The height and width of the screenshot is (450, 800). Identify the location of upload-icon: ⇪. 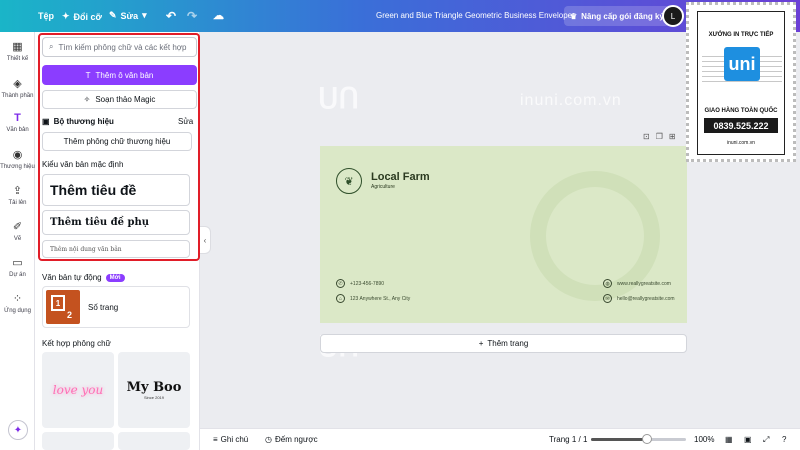
(17, 191).